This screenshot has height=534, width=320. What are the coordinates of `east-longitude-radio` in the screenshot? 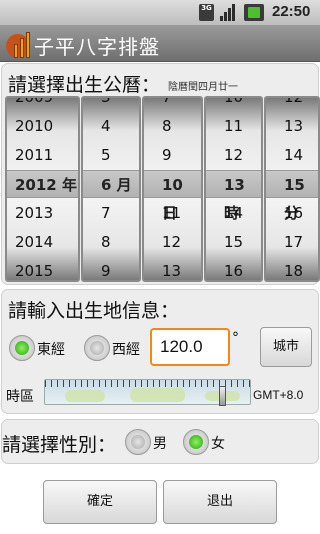 It's located at (22, 348).